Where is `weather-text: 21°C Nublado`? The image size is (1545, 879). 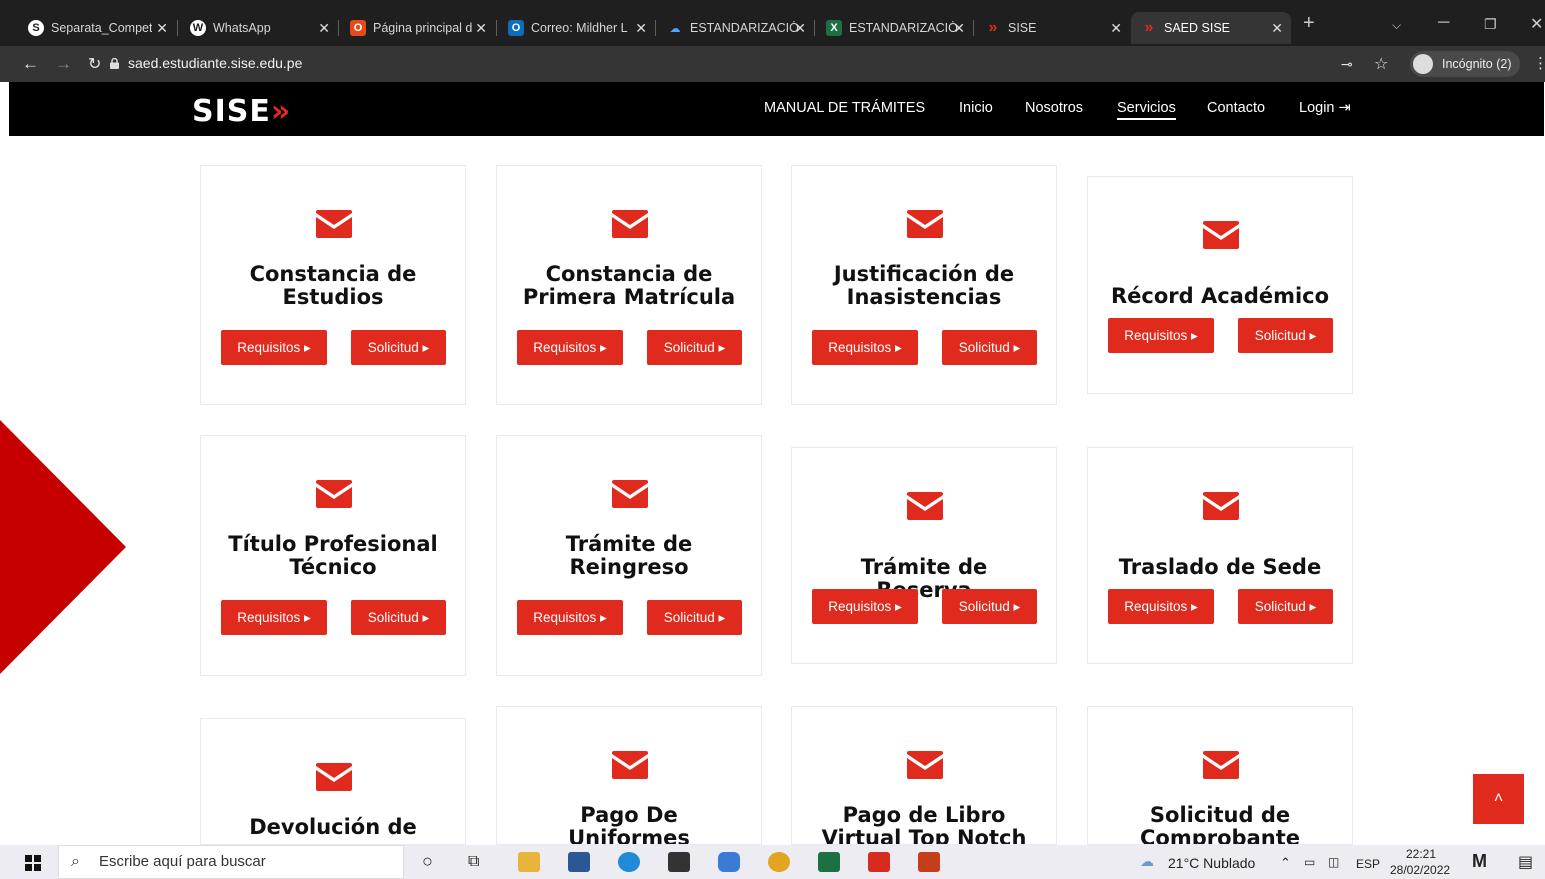
weather-text: 21°C Nublado is located at coordinates (1211, 863).